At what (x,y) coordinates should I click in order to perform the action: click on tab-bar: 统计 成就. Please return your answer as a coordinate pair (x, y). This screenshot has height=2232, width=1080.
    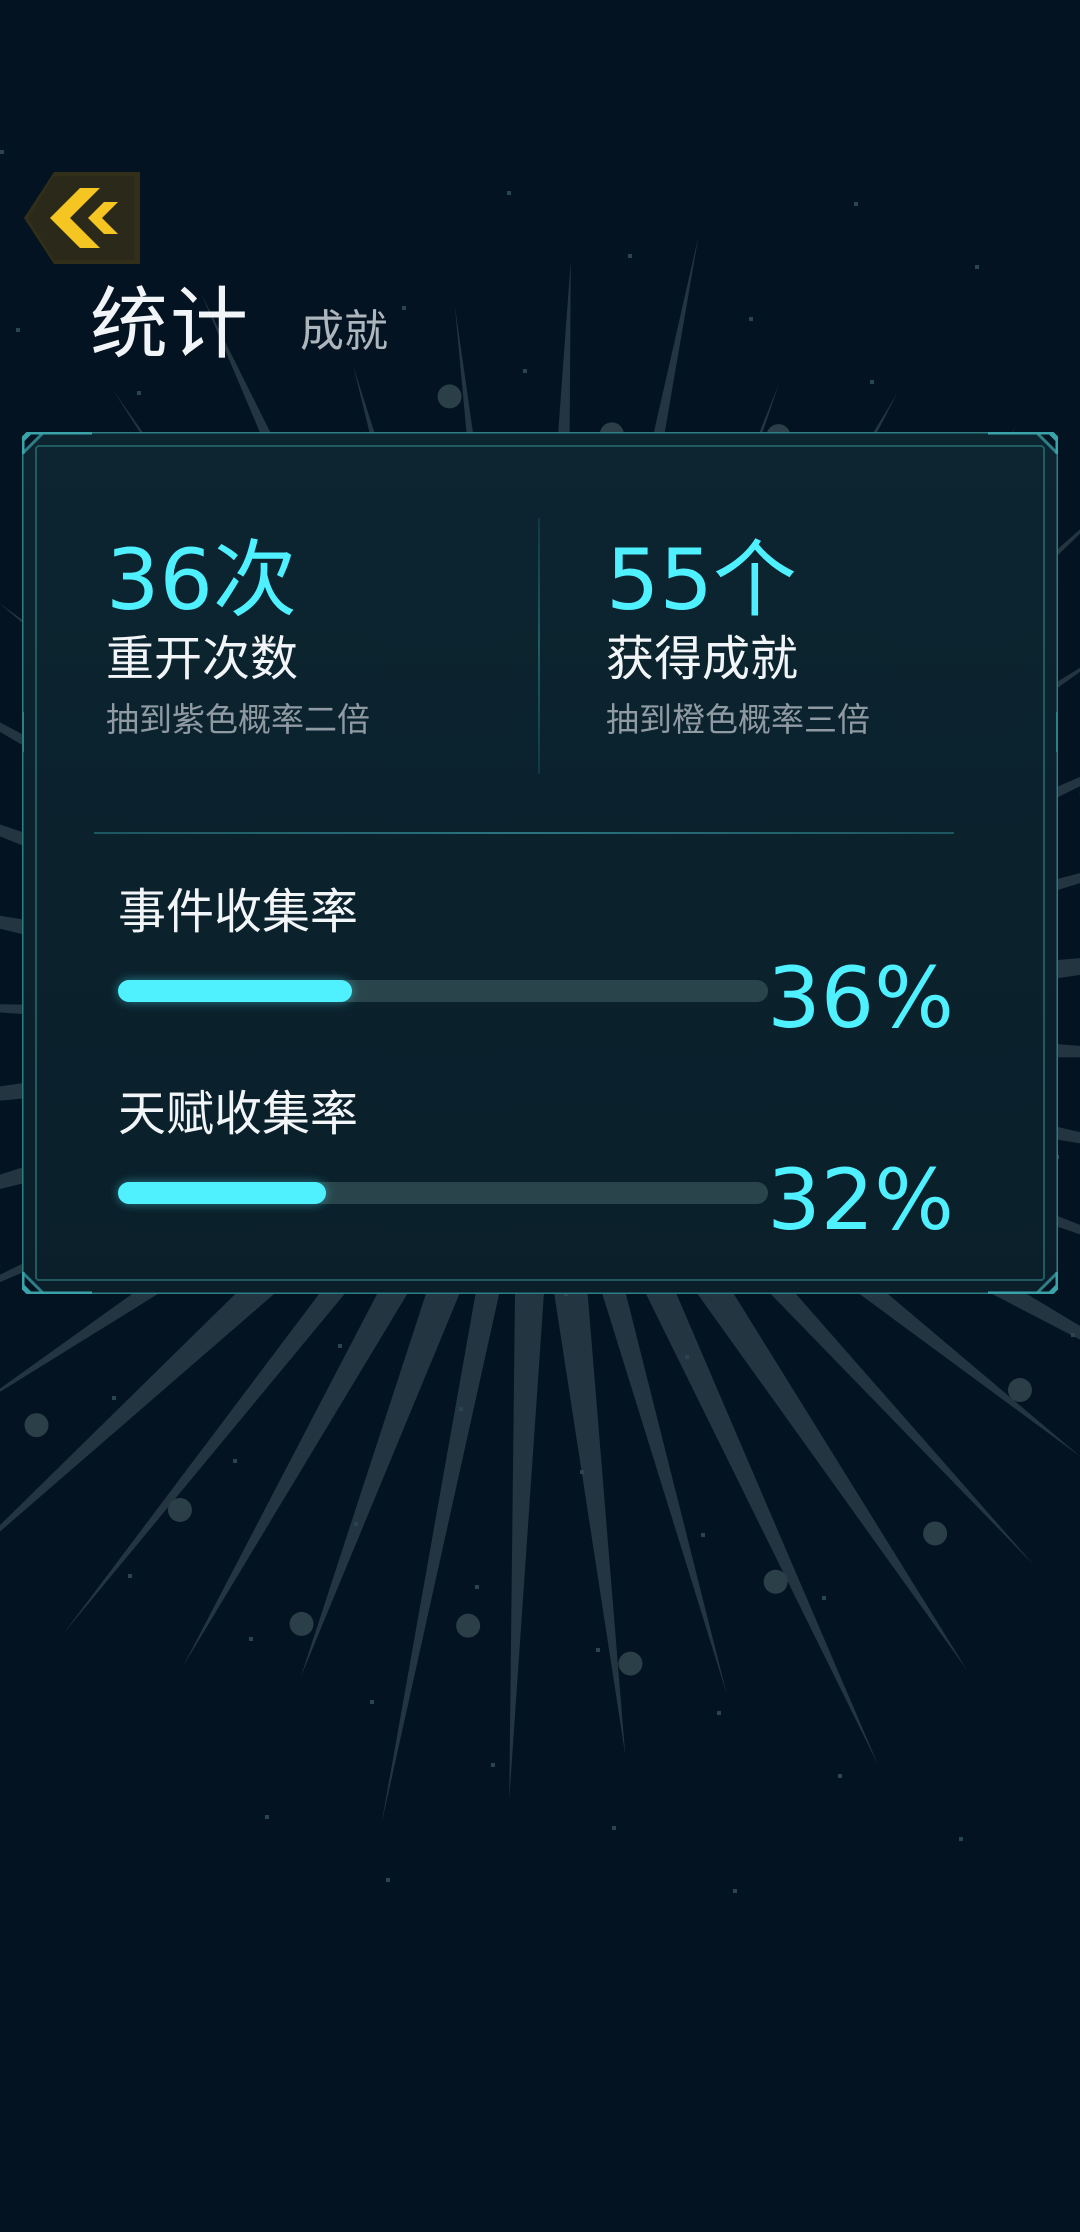
    Looking at the image, I should click on (239, 325).